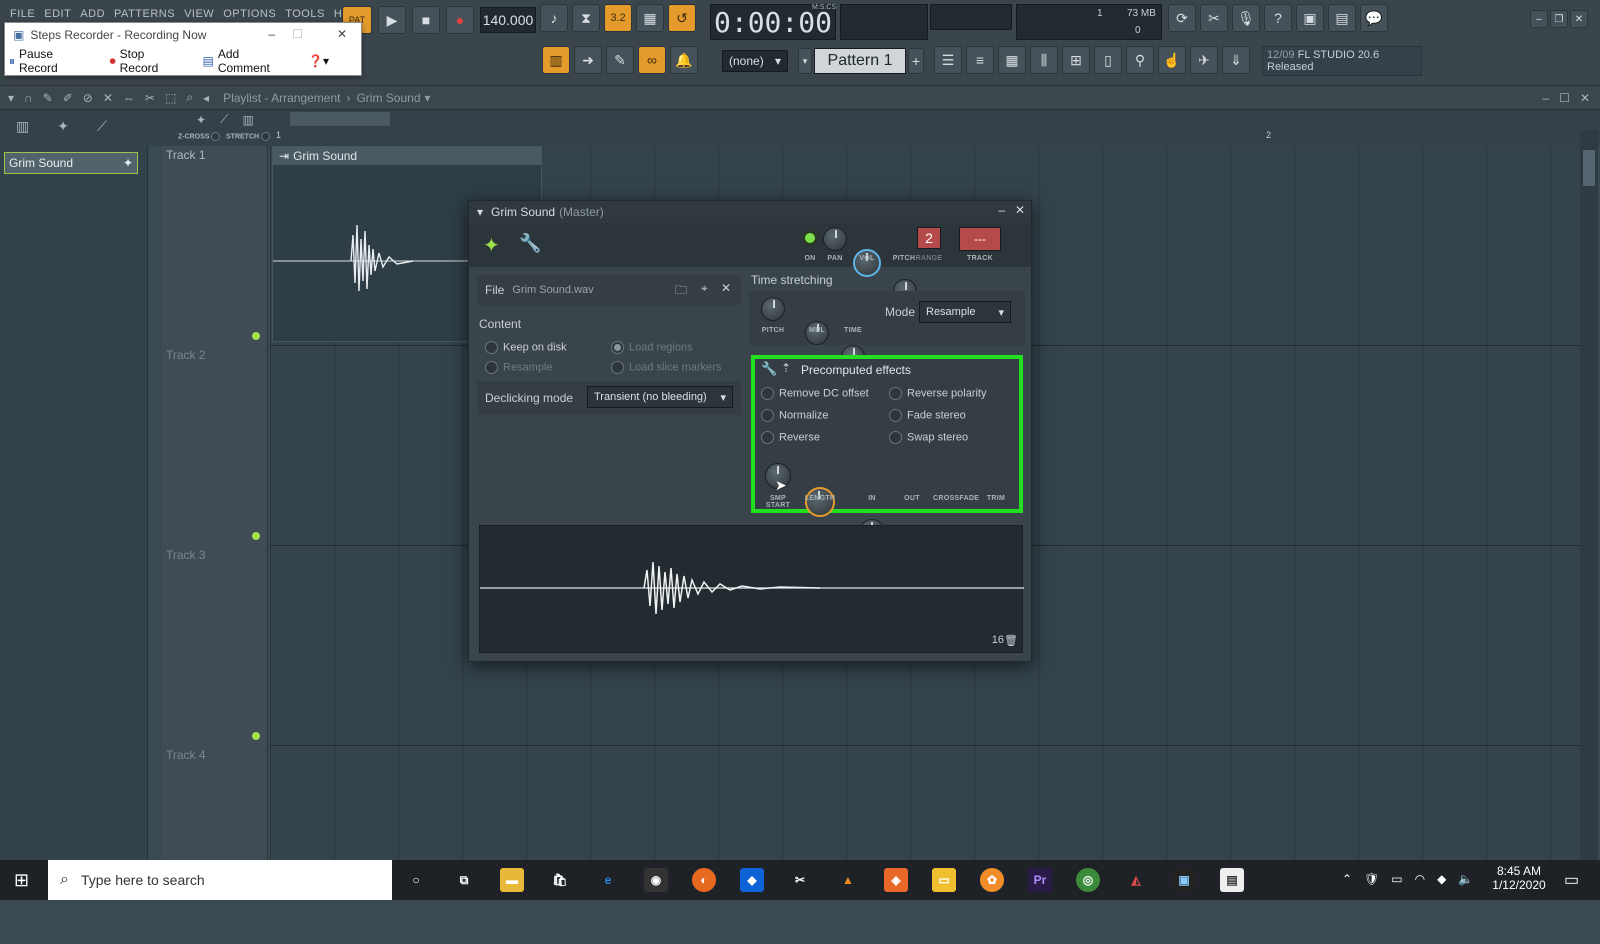 This screenshot has width=1600, height=944. Describe the element at coordinates (247, 120) in the screenshot. I see `pattern-clip-icon: ▥` at that location.